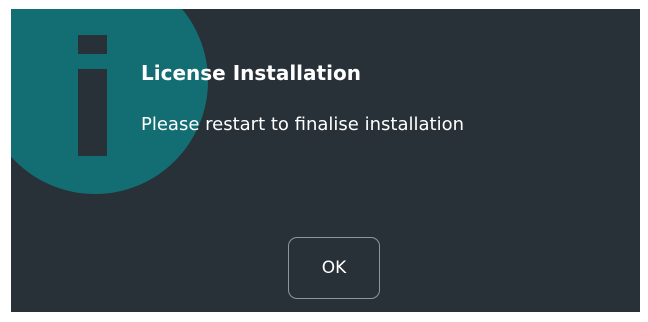 The width and height of the screenshot is (648, 322). What do you see at coordinates (302, 124) in the screenshot?
I see `dialog-message: Please restart to finalise installation` at bounding box center [302, 124].